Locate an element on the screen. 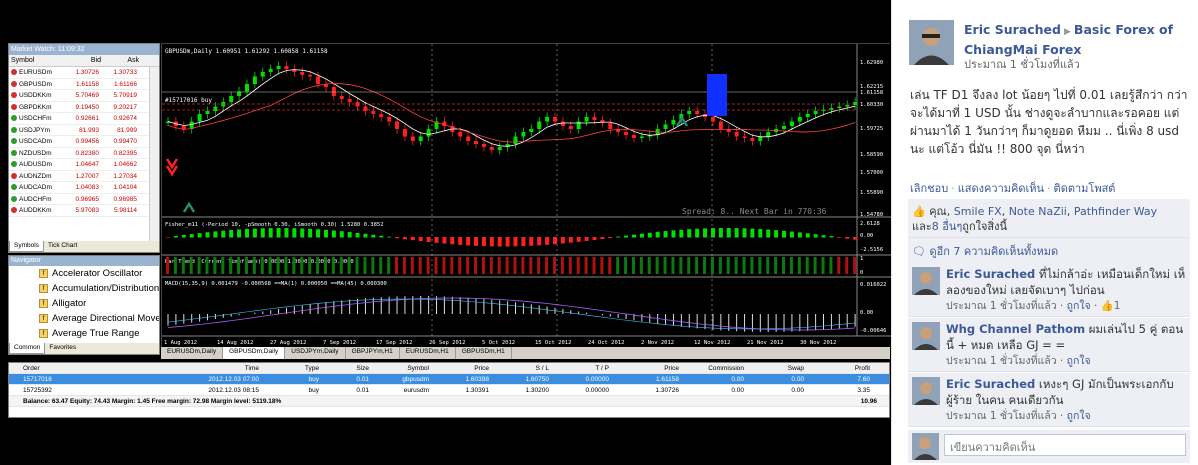 Image resolution: width=1198 pixels, height=465 pixels. indicator-icon: f is located at coordinates (43, 318).